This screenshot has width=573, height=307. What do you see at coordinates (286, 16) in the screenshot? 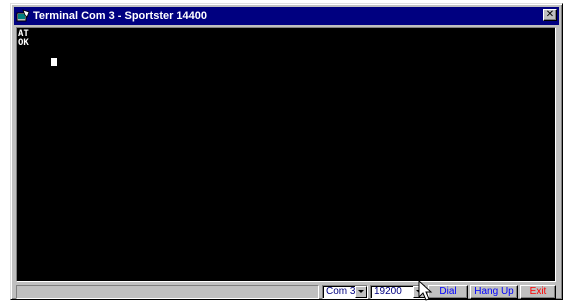
I see `title-bar: Terminal Com 3 - Sportster 14400 ✕` at bounding box center [286, 16].